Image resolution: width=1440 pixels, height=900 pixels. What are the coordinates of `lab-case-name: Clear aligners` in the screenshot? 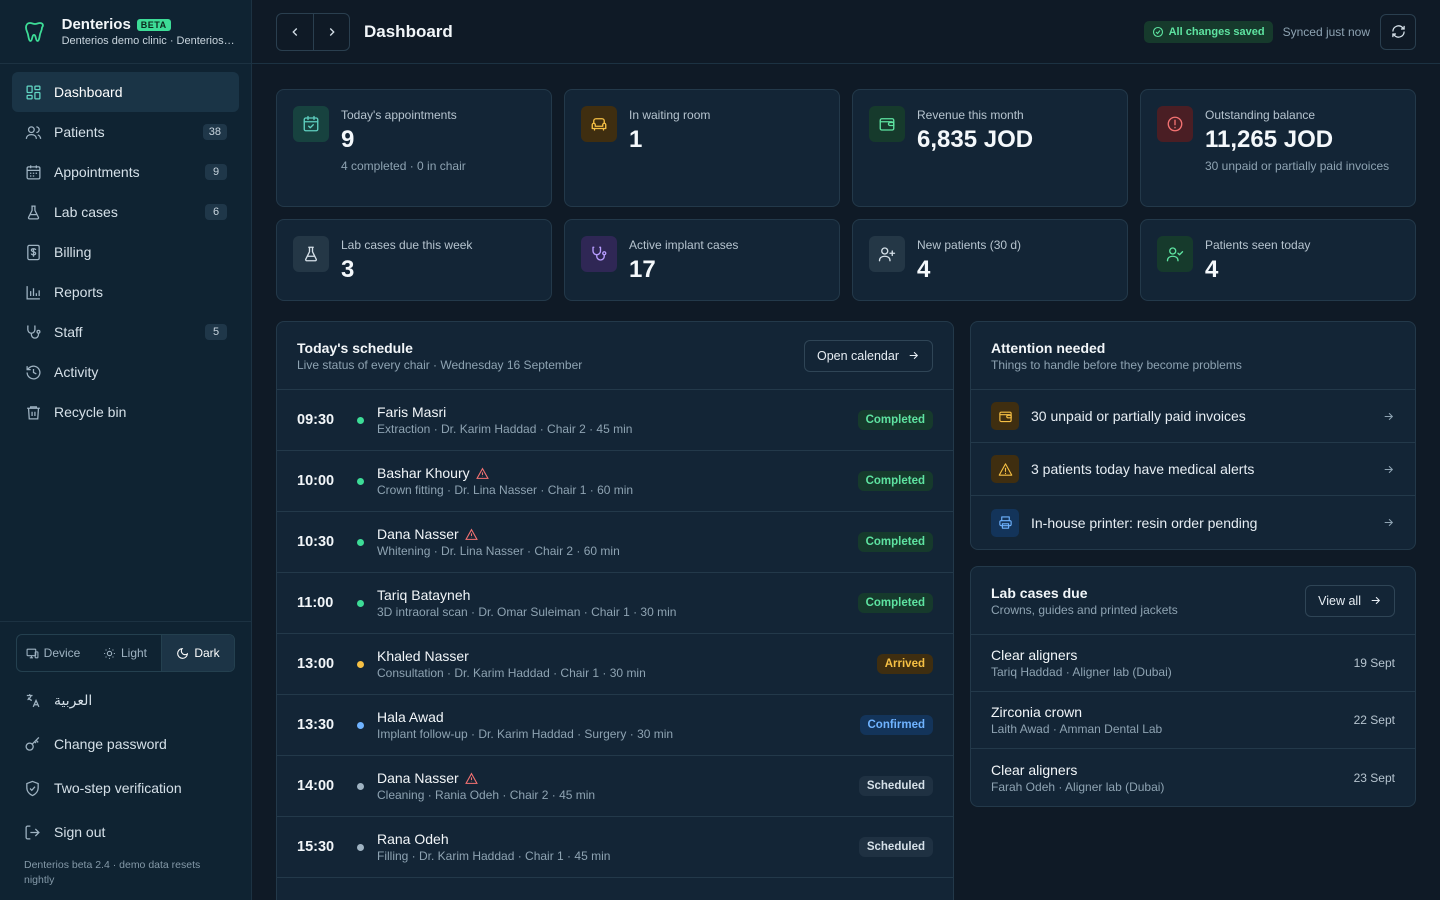 It's located at (1034, 769).